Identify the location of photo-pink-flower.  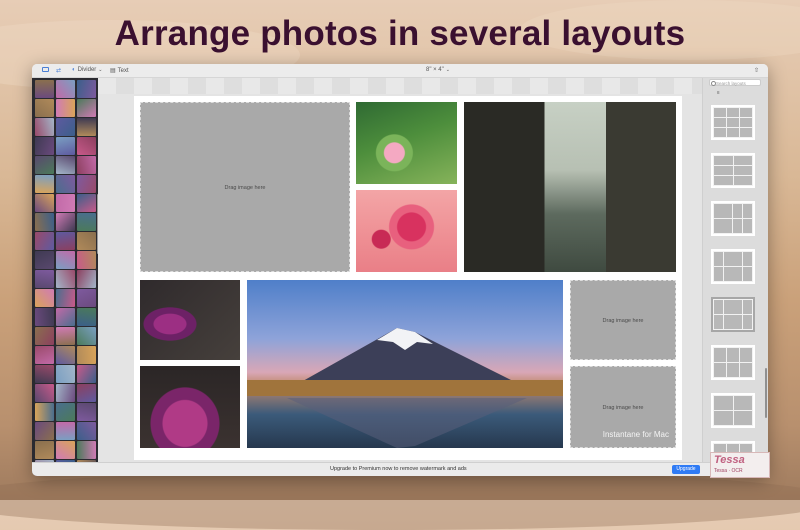
(406, 231).